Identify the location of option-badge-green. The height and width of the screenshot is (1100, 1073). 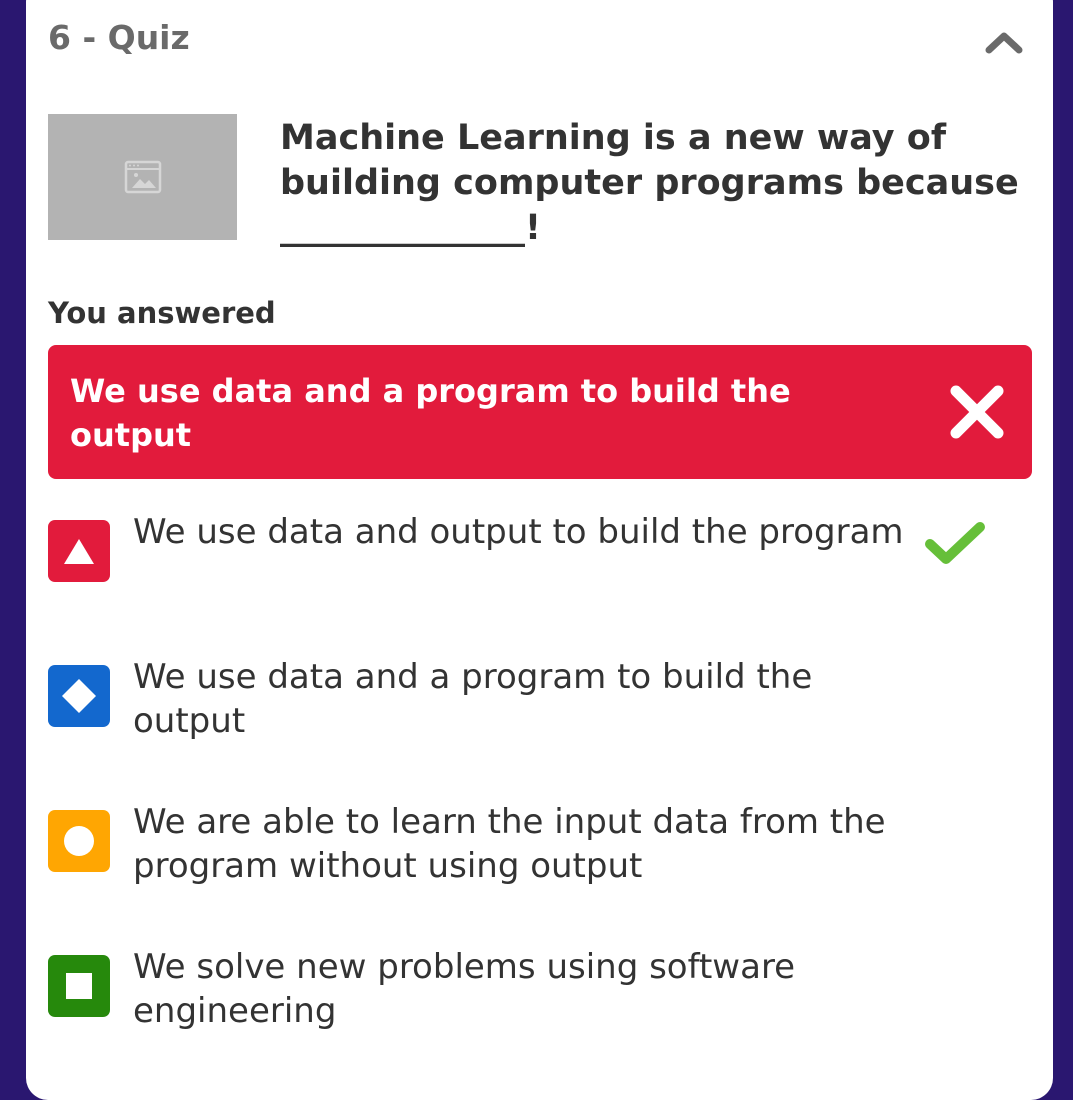
(79, 986).